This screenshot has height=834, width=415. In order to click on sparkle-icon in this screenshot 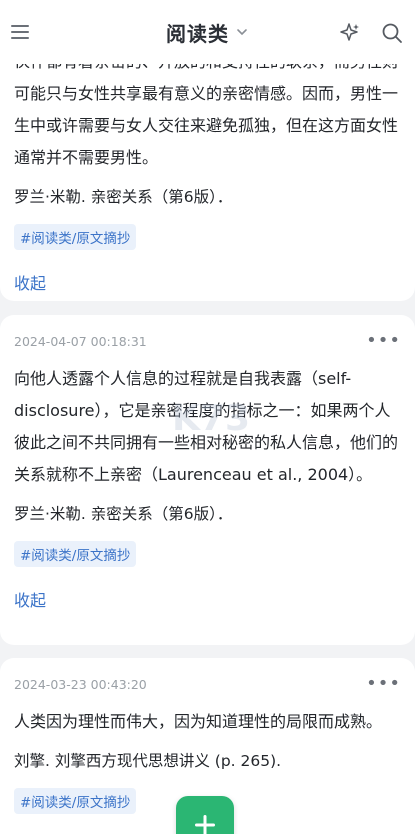, I will do `click(350, 33)`.